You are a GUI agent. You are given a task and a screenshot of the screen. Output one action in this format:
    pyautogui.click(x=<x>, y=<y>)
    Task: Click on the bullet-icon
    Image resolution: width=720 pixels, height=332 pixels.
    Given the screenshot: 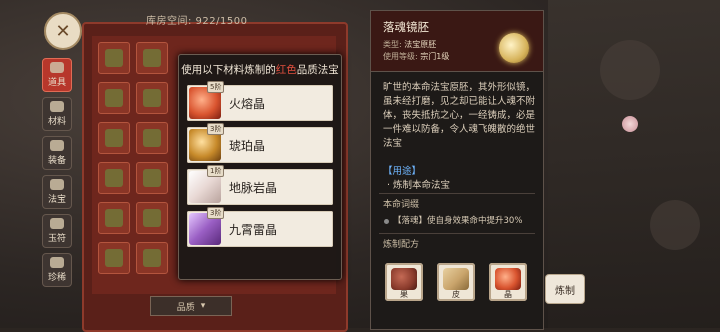 What is the action you would take?
    pyautogui.click(x=386, y=221)
    